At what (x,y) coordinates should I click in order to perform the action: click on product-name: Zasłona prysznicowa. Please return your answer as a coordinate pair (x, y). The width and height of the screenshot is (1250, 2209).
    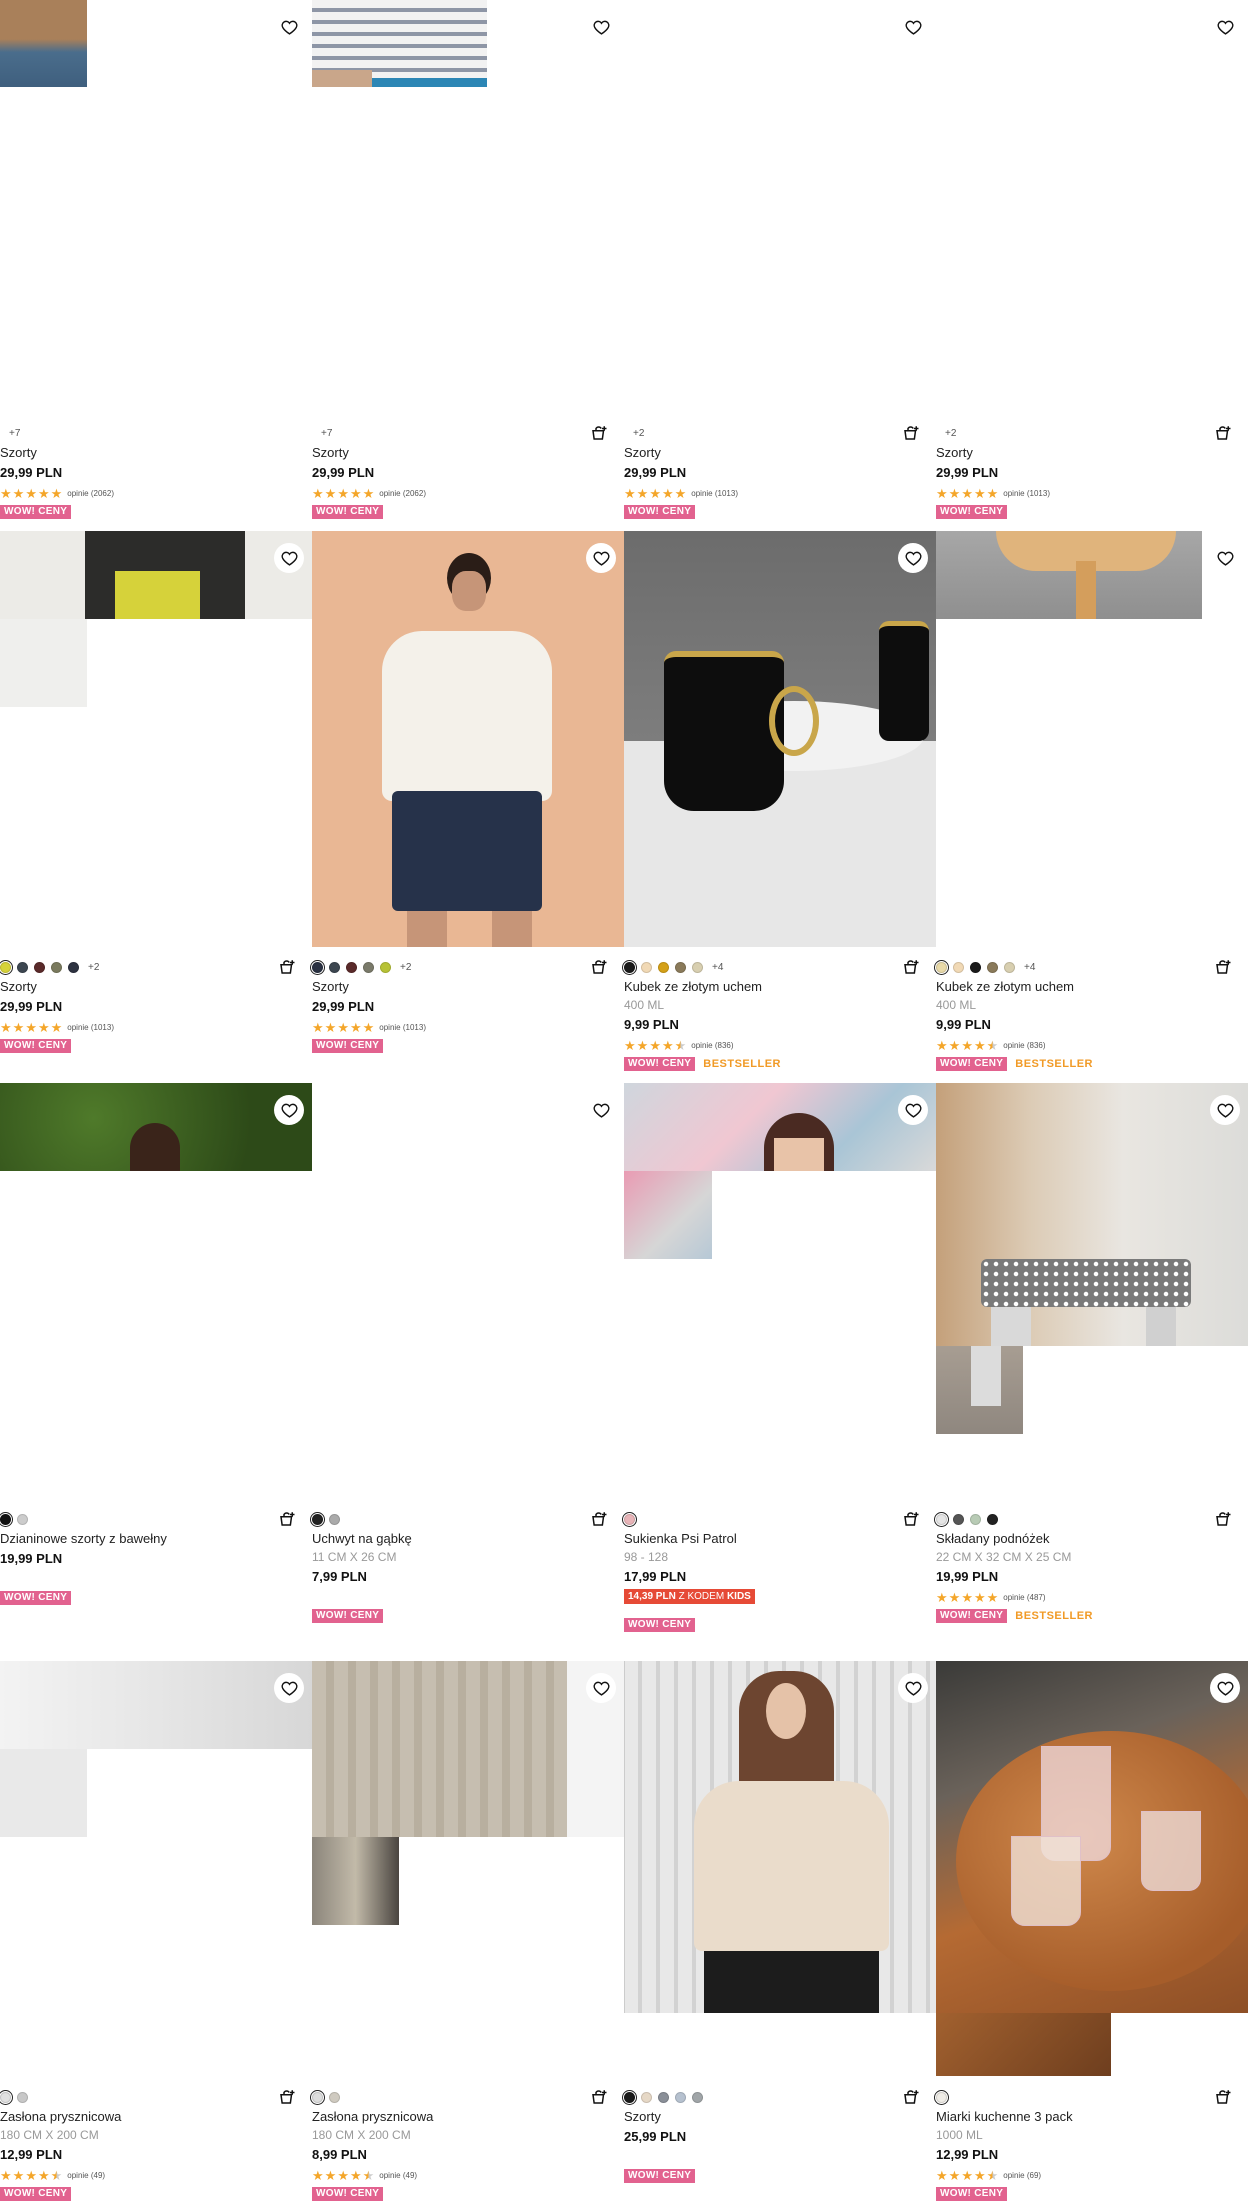
    Looking at the image, I should click on (468, 2117).